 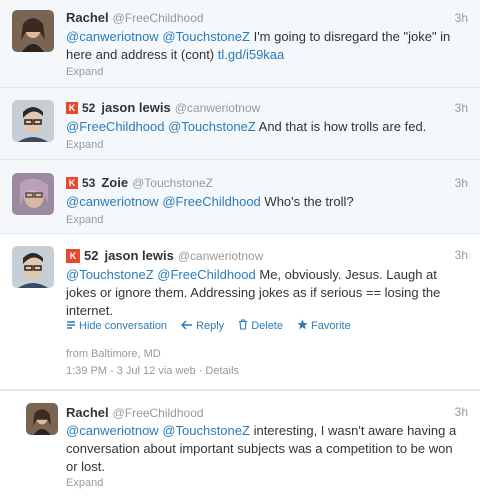 I want to click on reply-button: Reply, so click(x=202, y=326).